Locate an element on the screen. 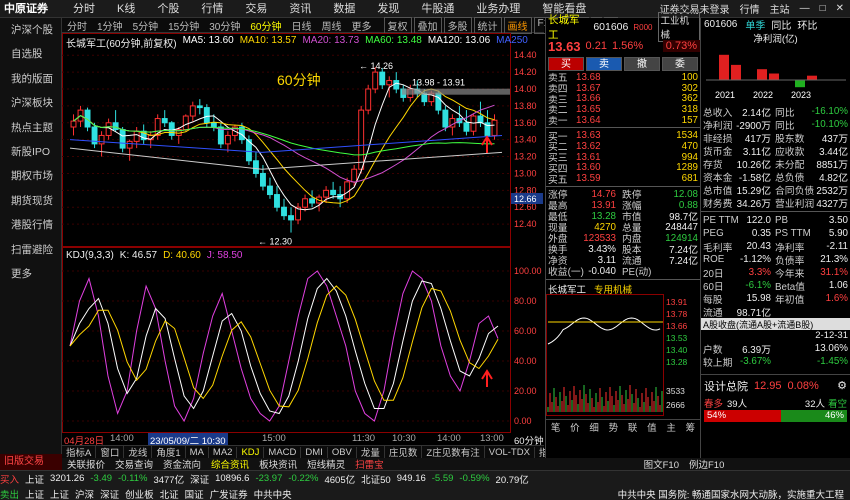  maximize-icon: □ is located at coordinates (823, 8).